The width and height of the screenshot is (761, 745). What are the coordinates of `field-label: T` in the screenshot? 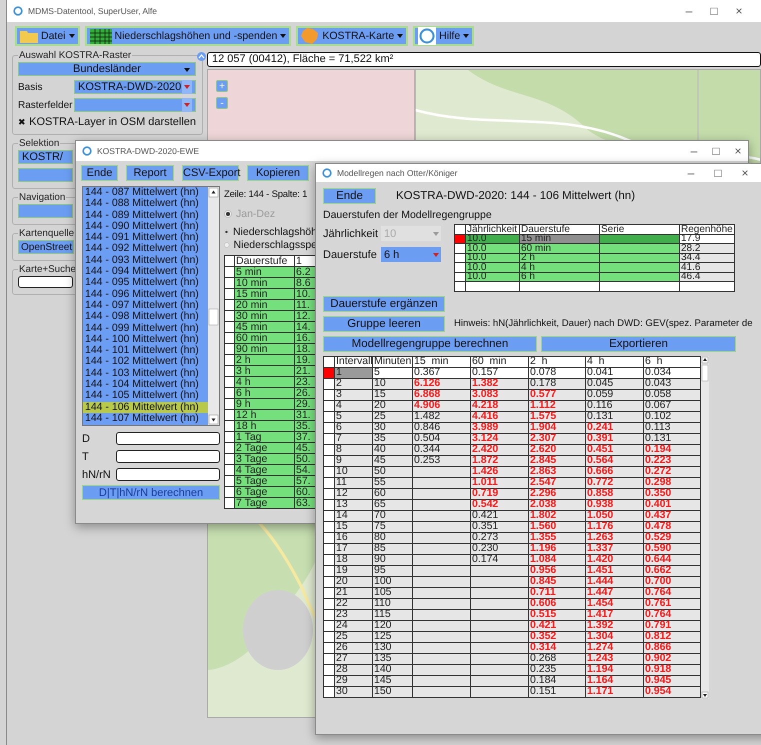 It's located at (86, 456).